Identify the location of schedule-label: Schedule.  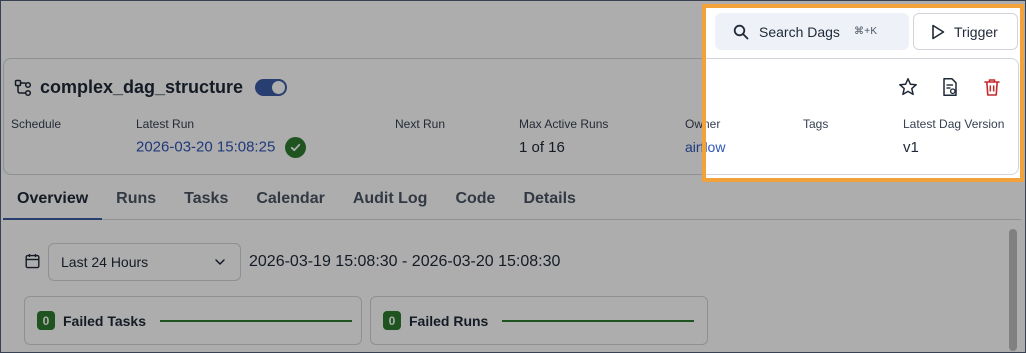
(36, 124).